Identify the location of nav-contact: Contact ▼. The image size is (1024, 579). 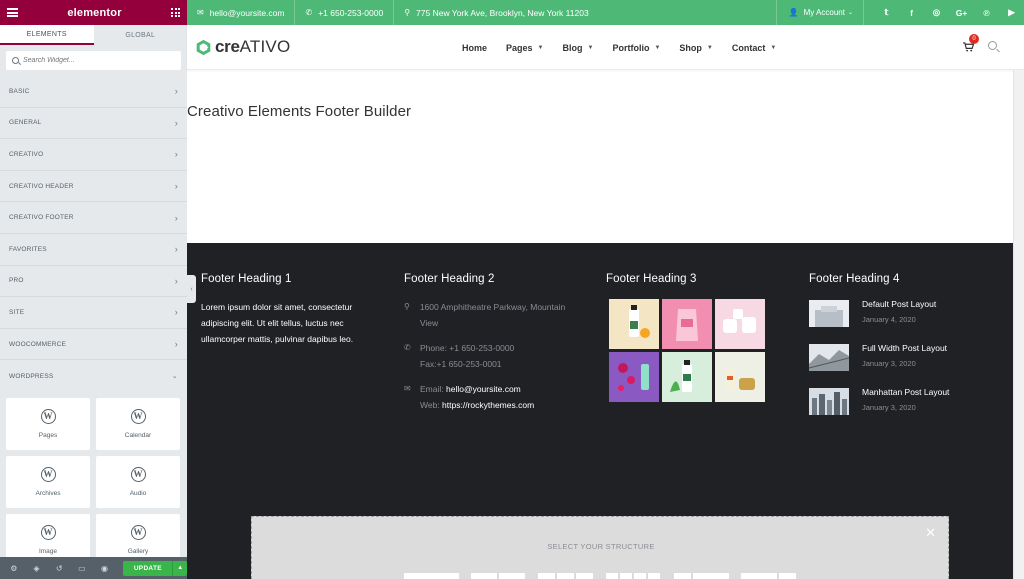
(754, 48).